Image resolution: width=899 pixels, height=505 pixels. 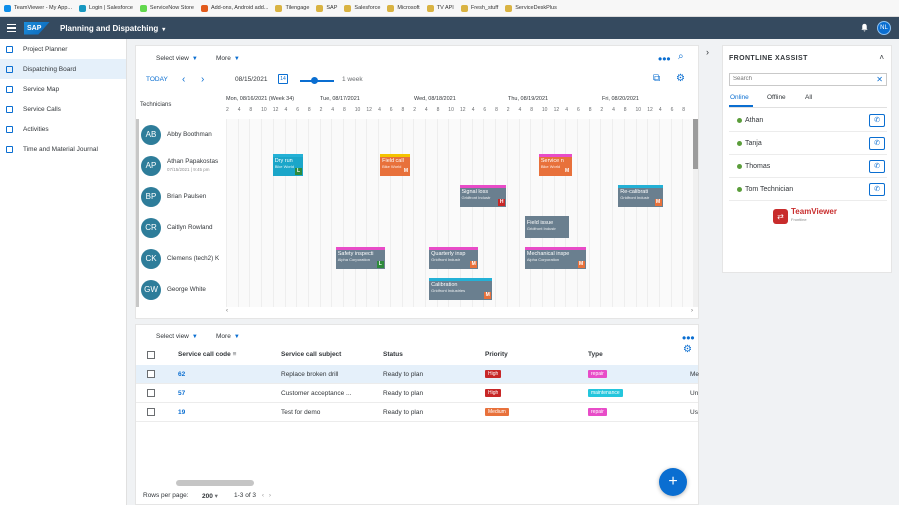 What do you see at coordinates (555, 258) in the screenshot?
I see `task-block: Mechanical inspe Alpha Corporation M` at bounding box center [555, 258].